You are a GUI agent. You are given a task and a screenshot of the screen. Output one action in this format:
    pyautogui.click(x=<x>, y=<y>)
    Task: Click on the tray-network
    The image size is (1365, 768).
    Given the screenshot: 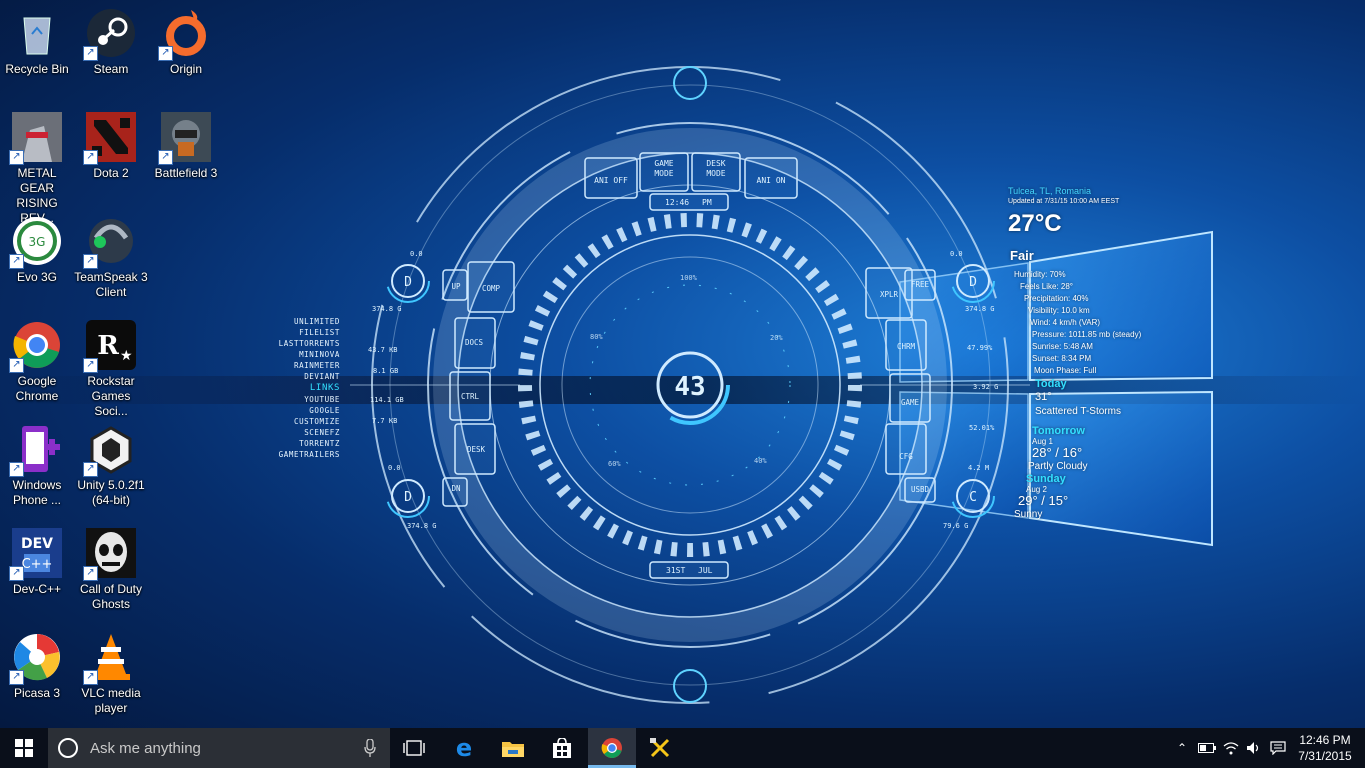 What is the action you would take?
    pyautogui.click(x=1231, y=748)
    